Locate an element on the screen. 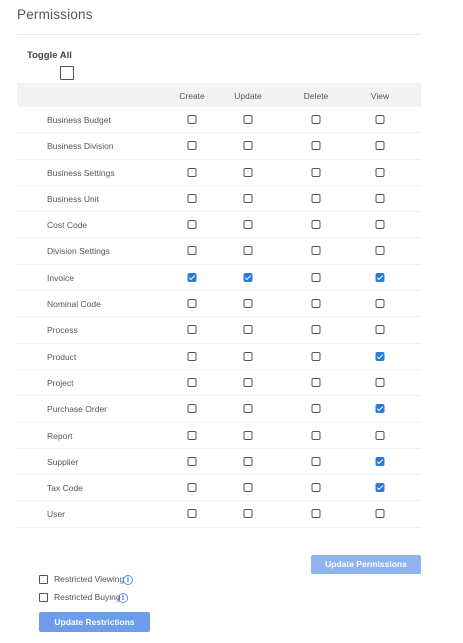 This screenshot has width=463, height=643. table-row: Process is located at coordinates (219, 330).